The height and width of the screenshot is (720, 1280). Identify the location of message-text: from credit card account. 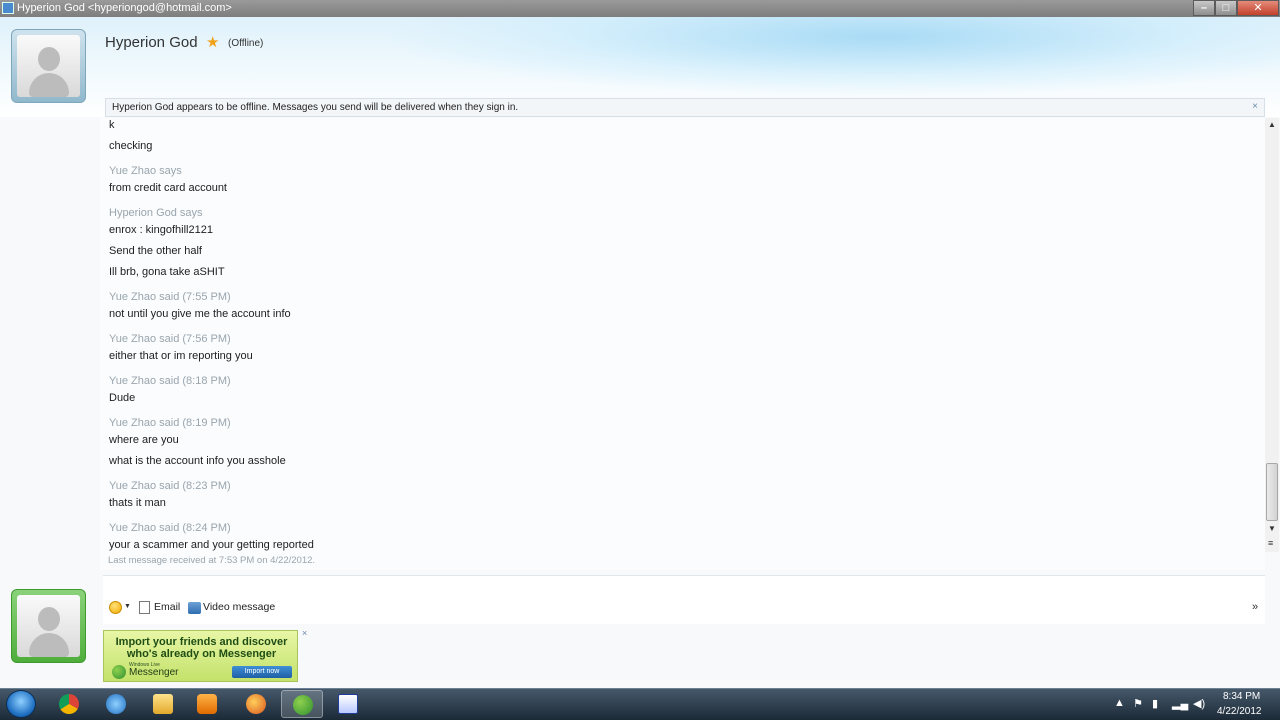
(168, 188).